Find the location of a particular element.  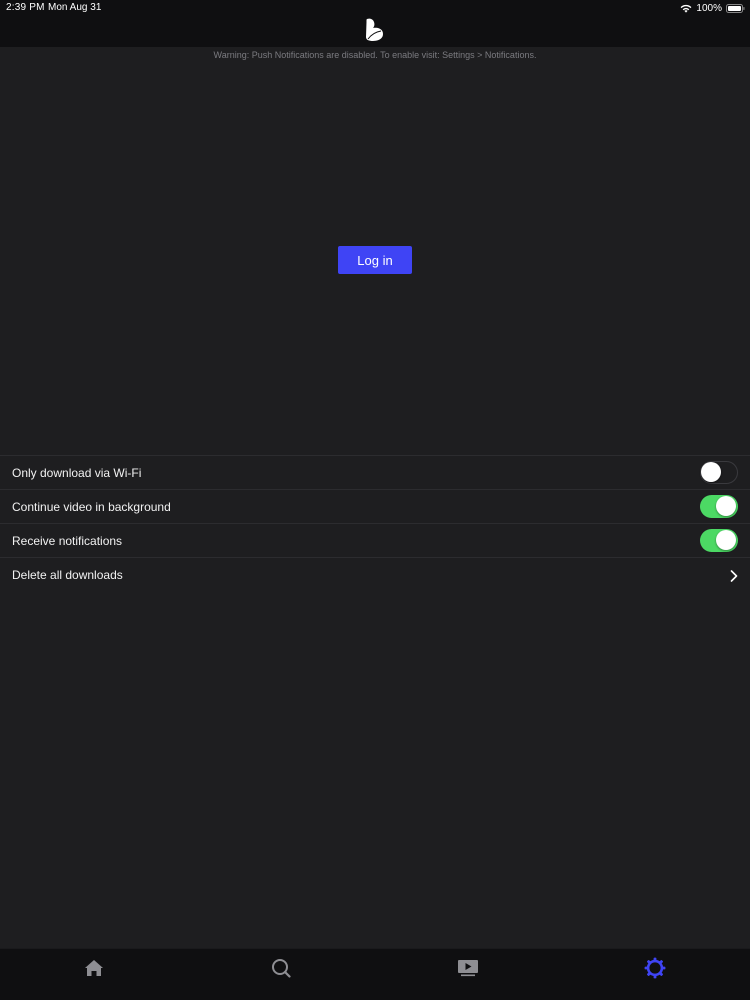

search-icon is located at coordinates (281, 970).